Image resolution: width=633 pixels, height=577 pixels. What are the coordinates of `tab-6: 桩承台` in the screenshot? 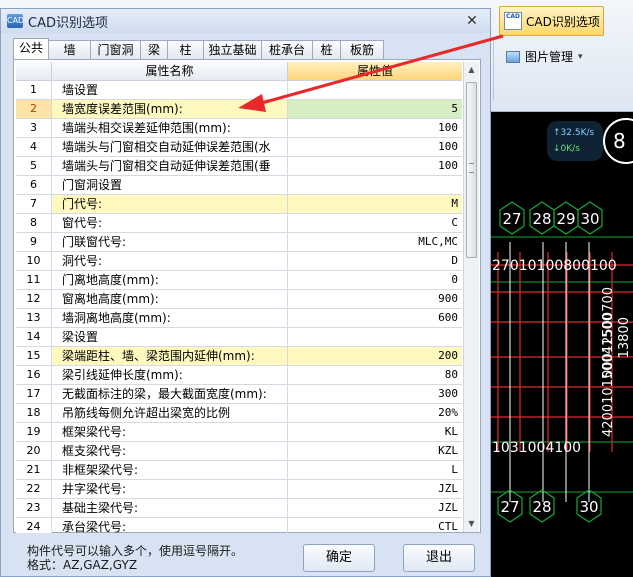 It's located at (287, 49).